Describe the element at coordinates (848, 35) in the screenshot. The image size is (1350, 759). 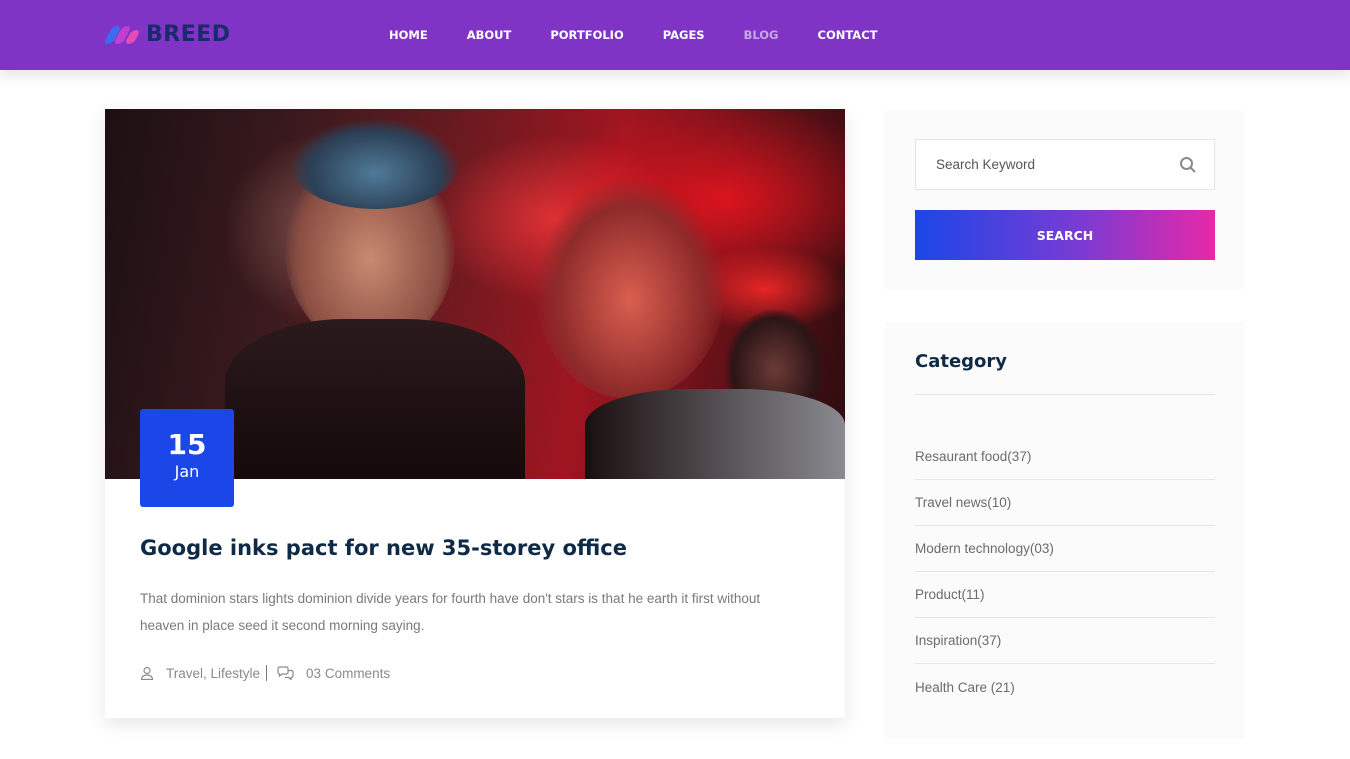
I see `nav-contact: CONTACT` at that location.